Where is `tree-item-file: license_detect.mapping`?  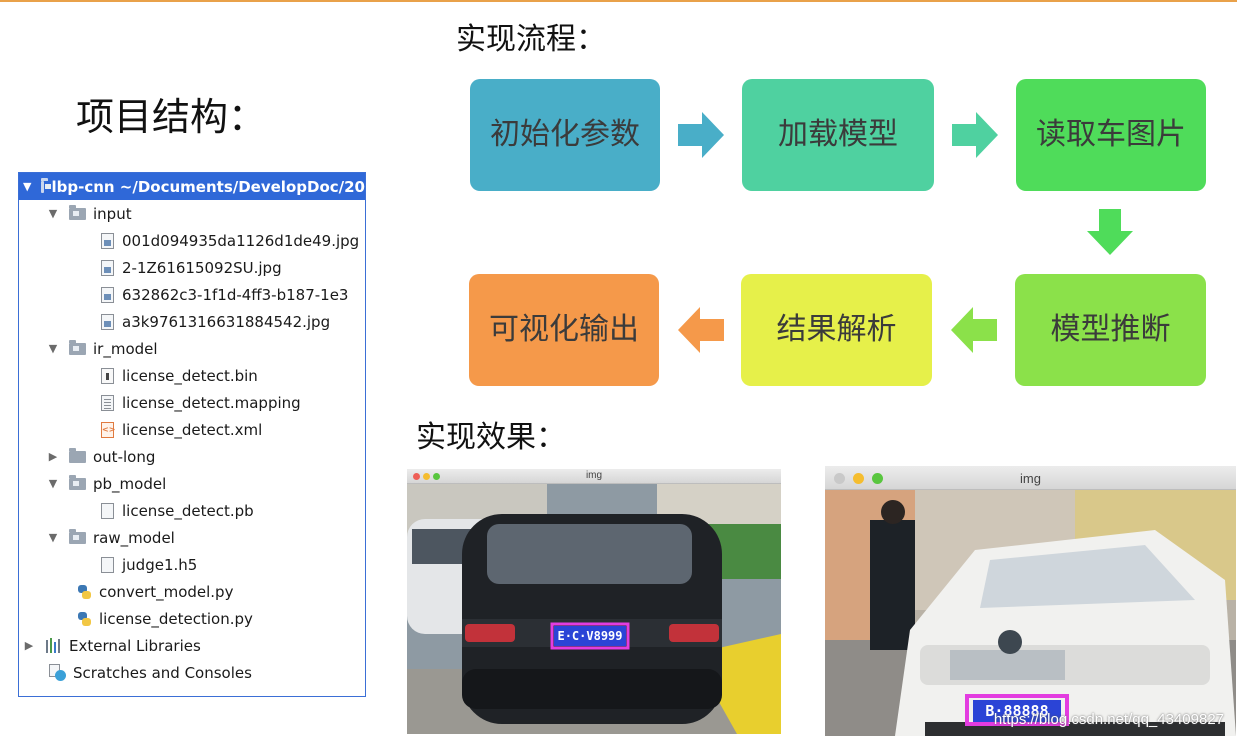
tree-item-file: license_detect.mapping is located at coordinates (192, 402).